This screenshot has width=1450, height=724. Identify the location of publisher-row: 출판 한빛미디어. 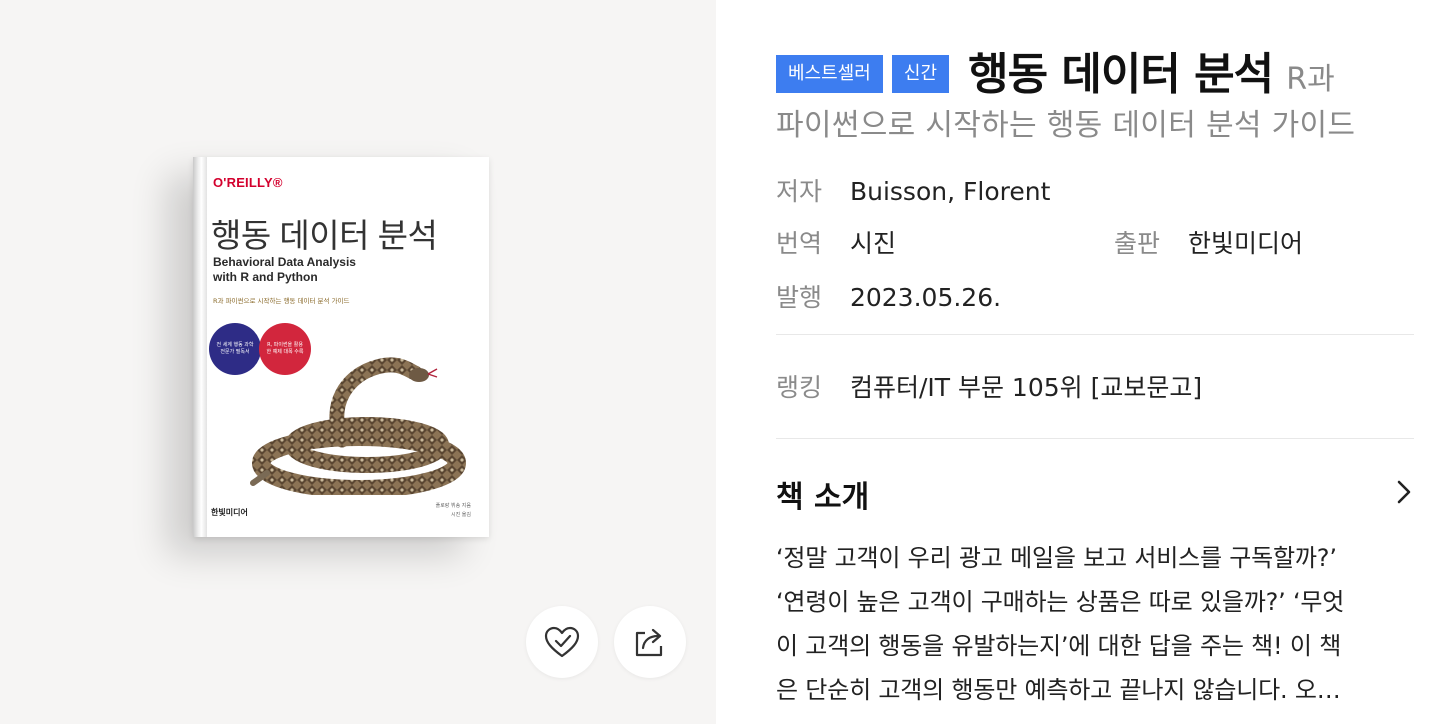
(1208, 242).